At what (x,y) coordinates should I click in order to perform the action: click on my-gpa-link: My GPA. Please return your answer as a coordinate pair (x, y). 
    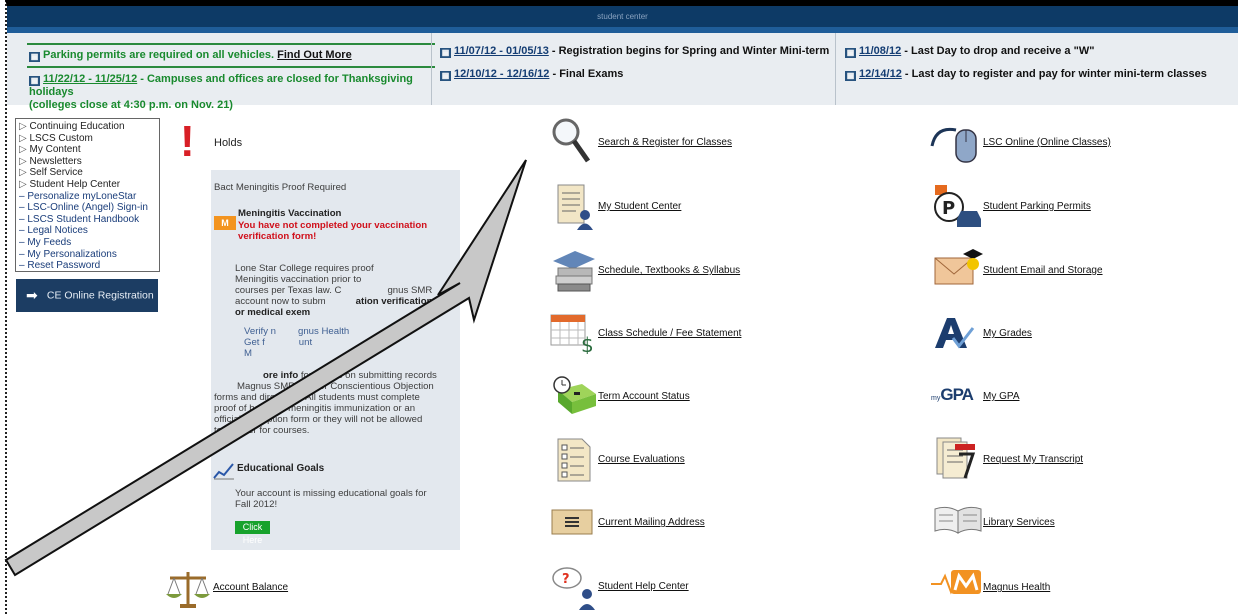
    Looking at the image, I should click on (1001, 396).